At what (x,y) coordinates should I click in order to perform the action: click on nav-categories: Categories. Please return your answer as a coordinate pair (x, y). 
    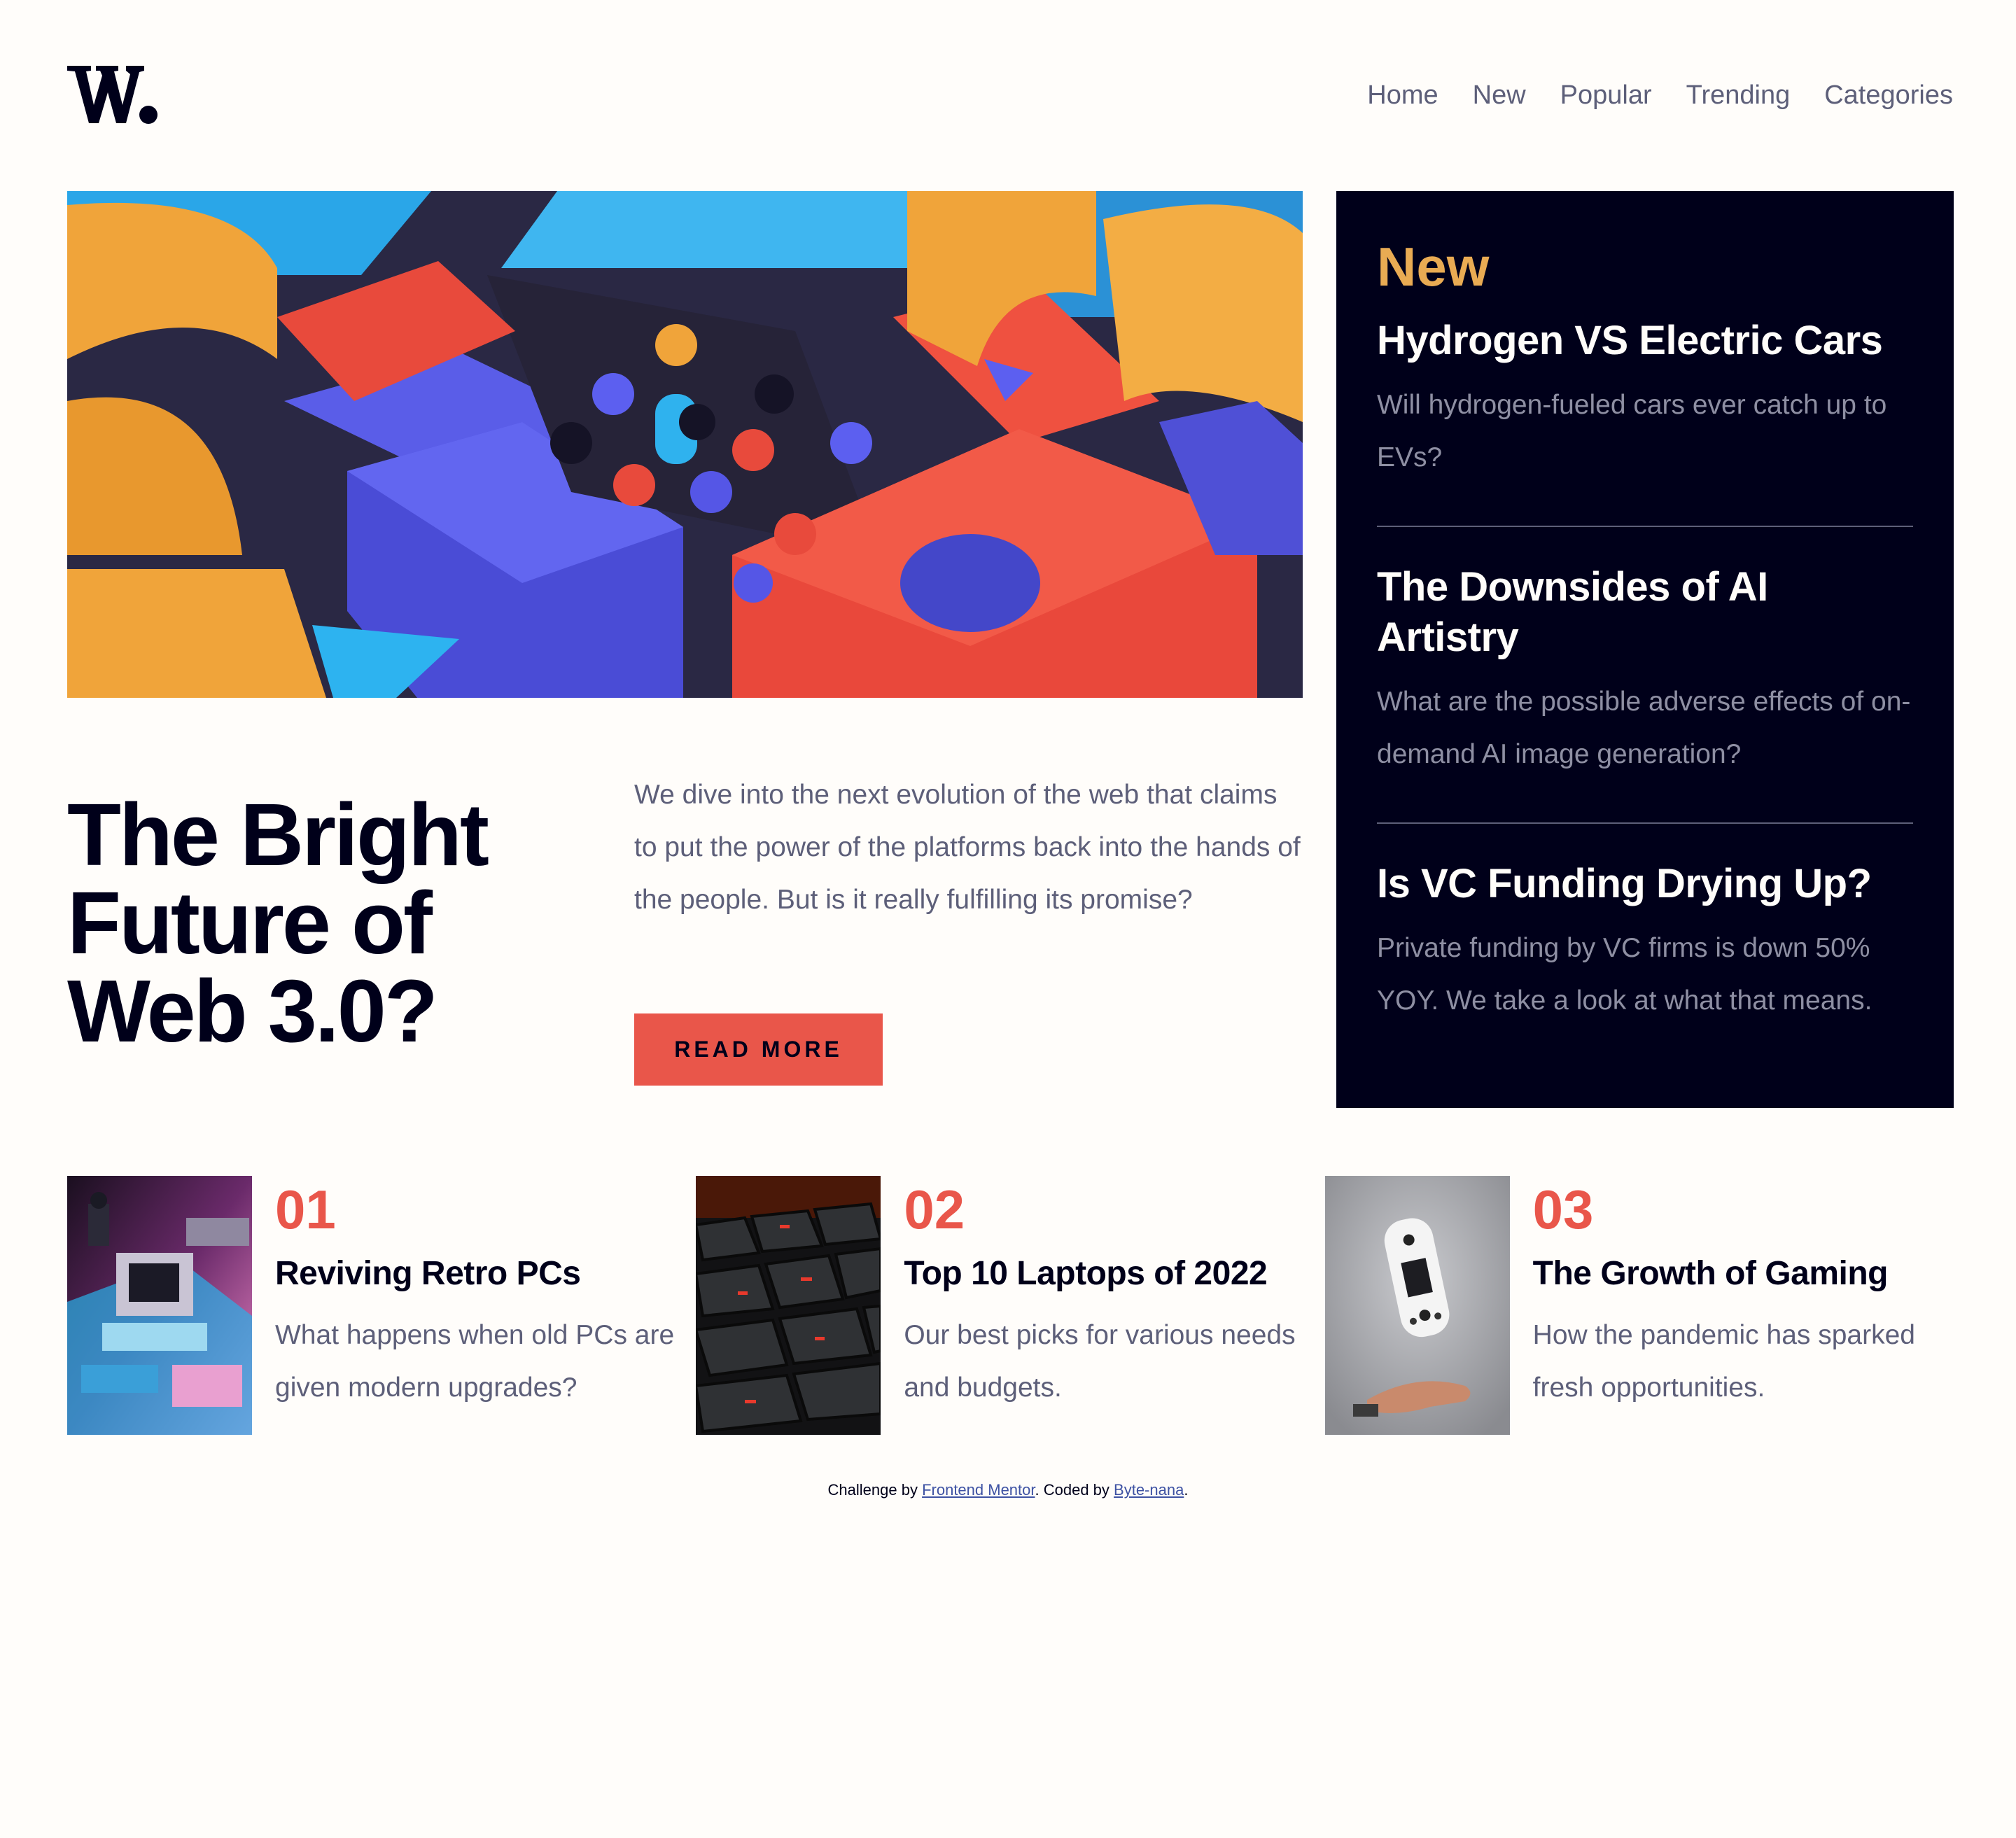
    Looking at the image, I should click on (1888, 95).